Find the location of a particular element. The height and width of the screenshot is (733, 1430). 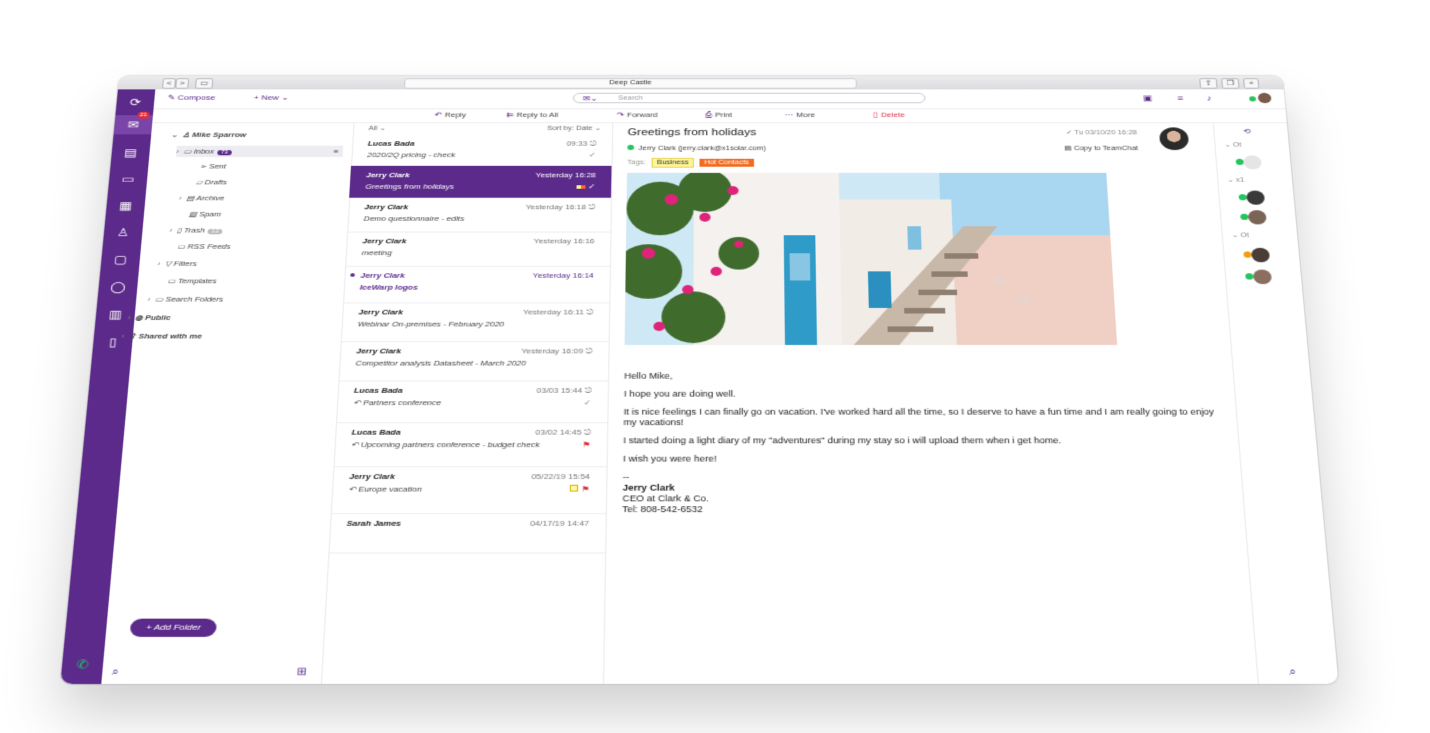

tabs-icon: ❐ is located at coordinates (1230, 83).